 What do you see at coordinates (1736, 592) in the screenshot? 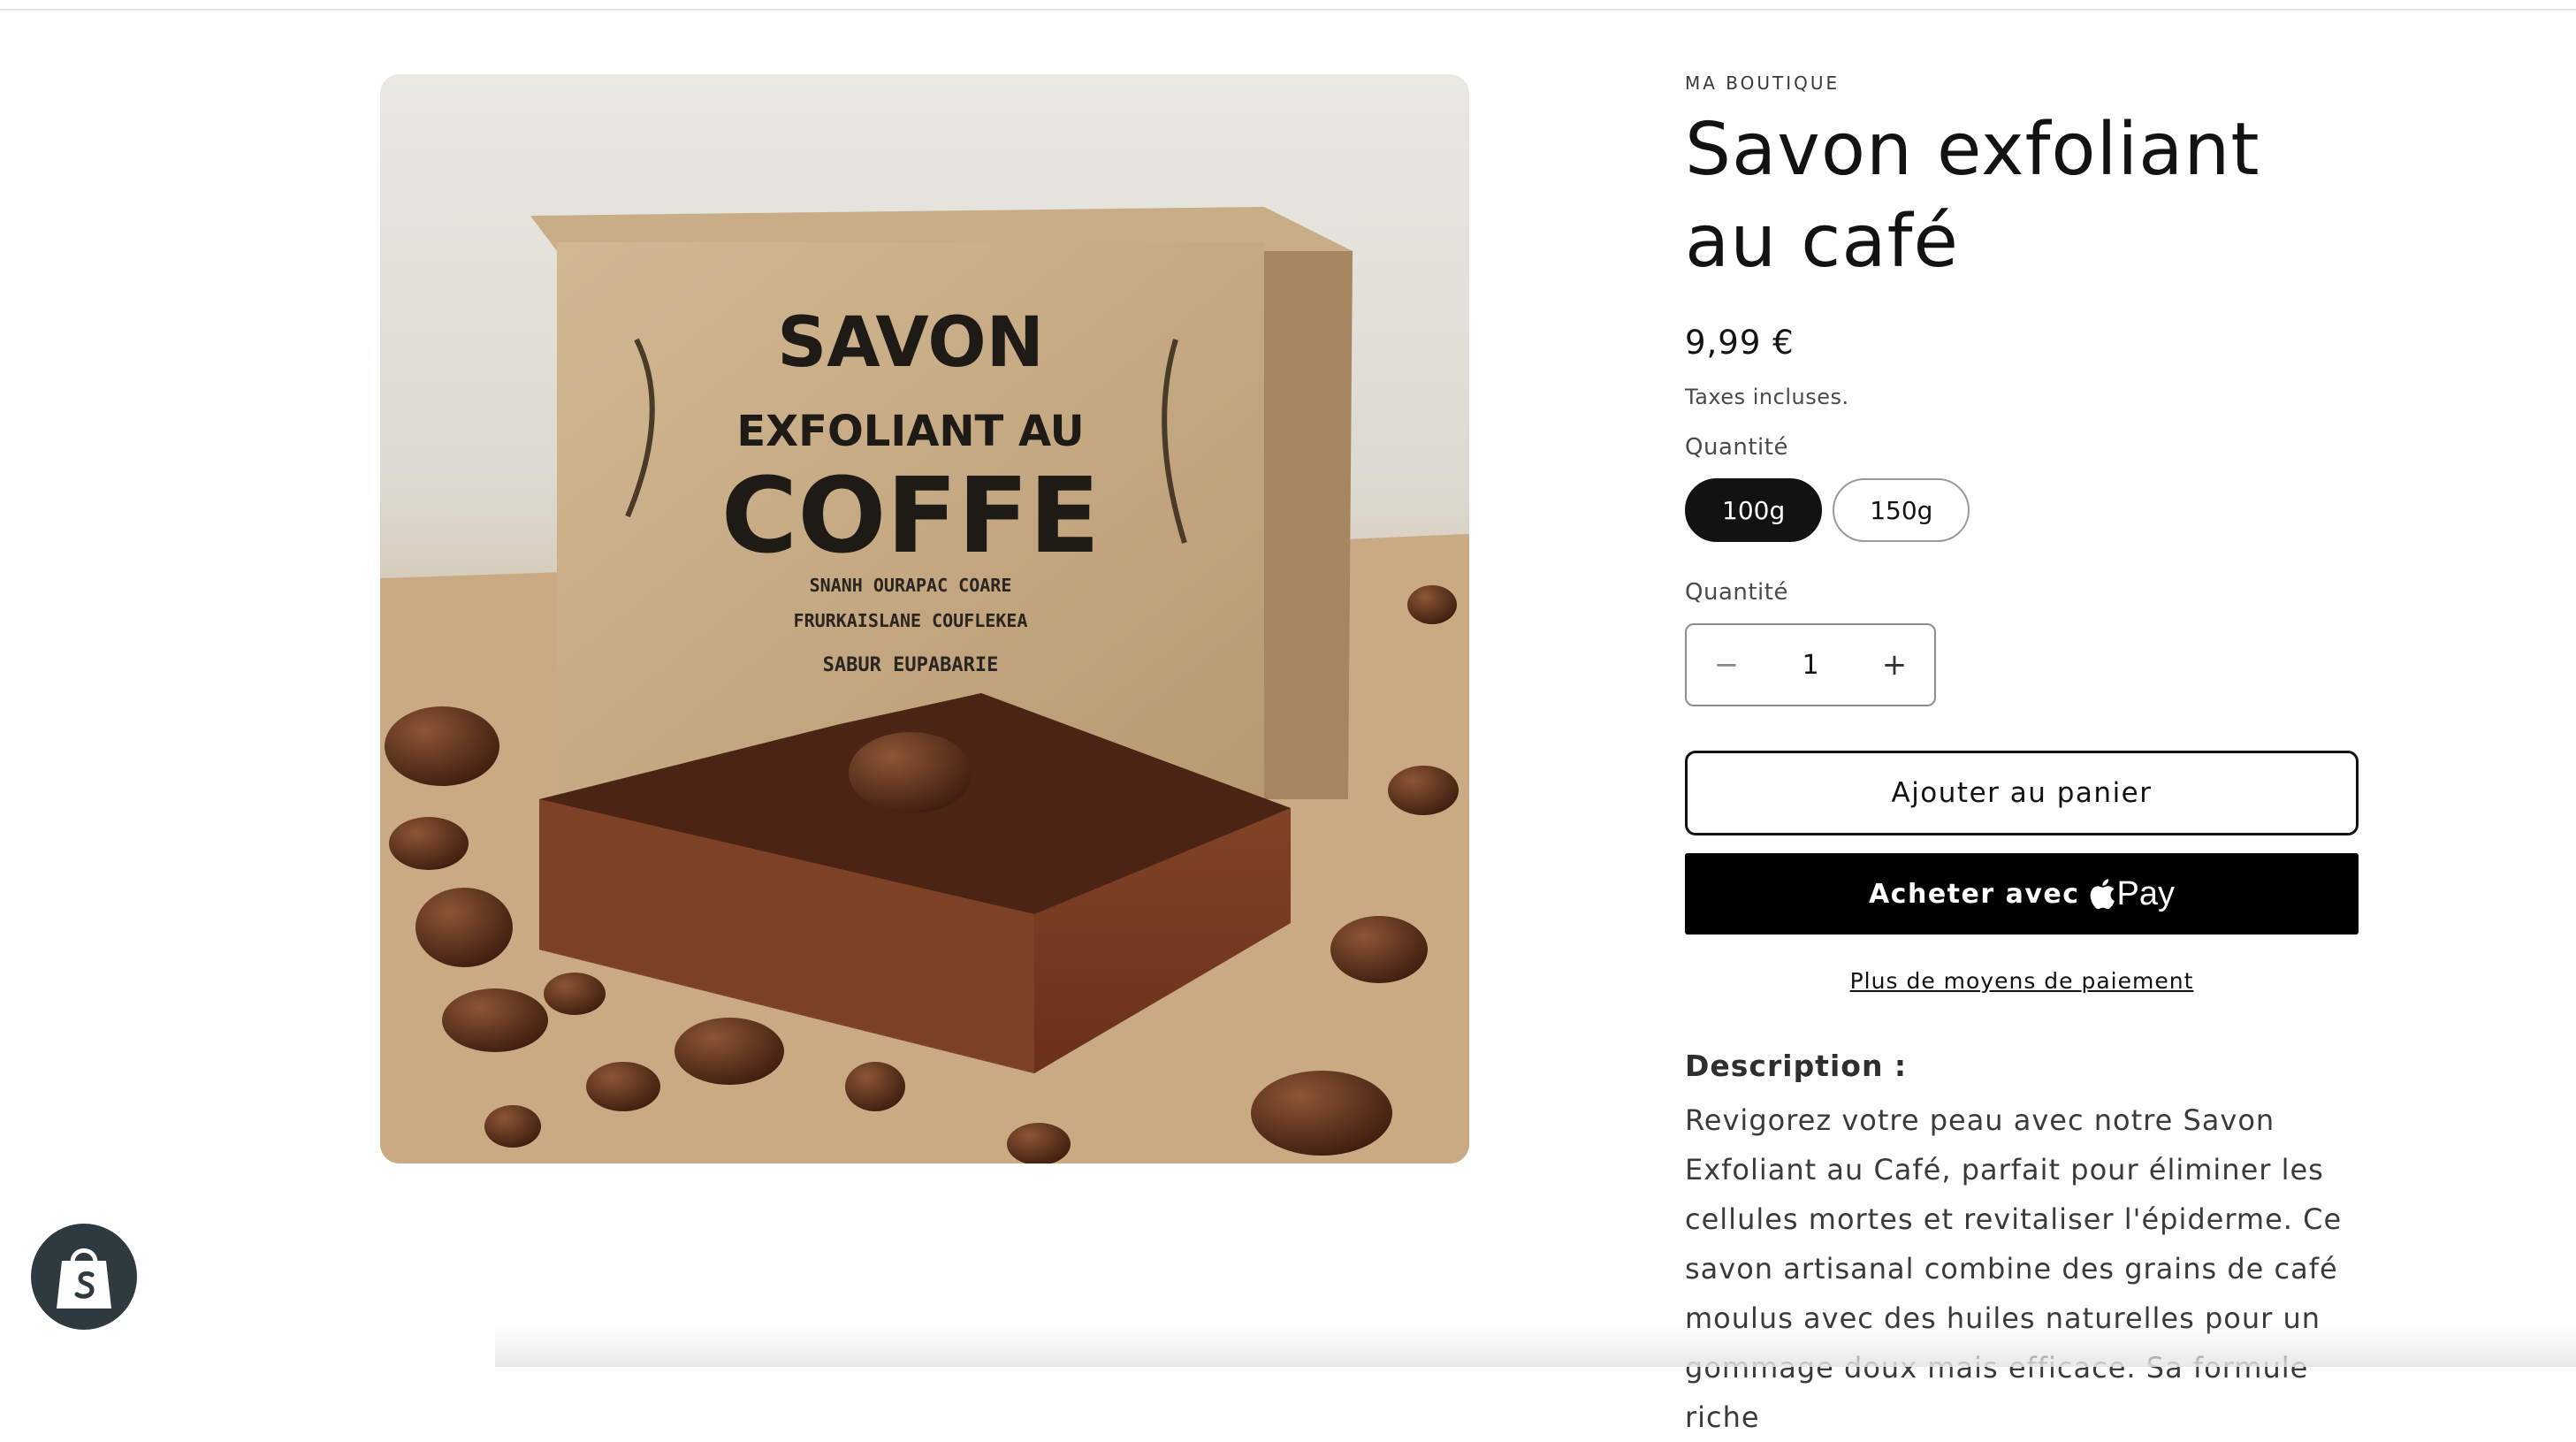
I see `quantity-label: Quantité` at bounding box center [1736, 592].